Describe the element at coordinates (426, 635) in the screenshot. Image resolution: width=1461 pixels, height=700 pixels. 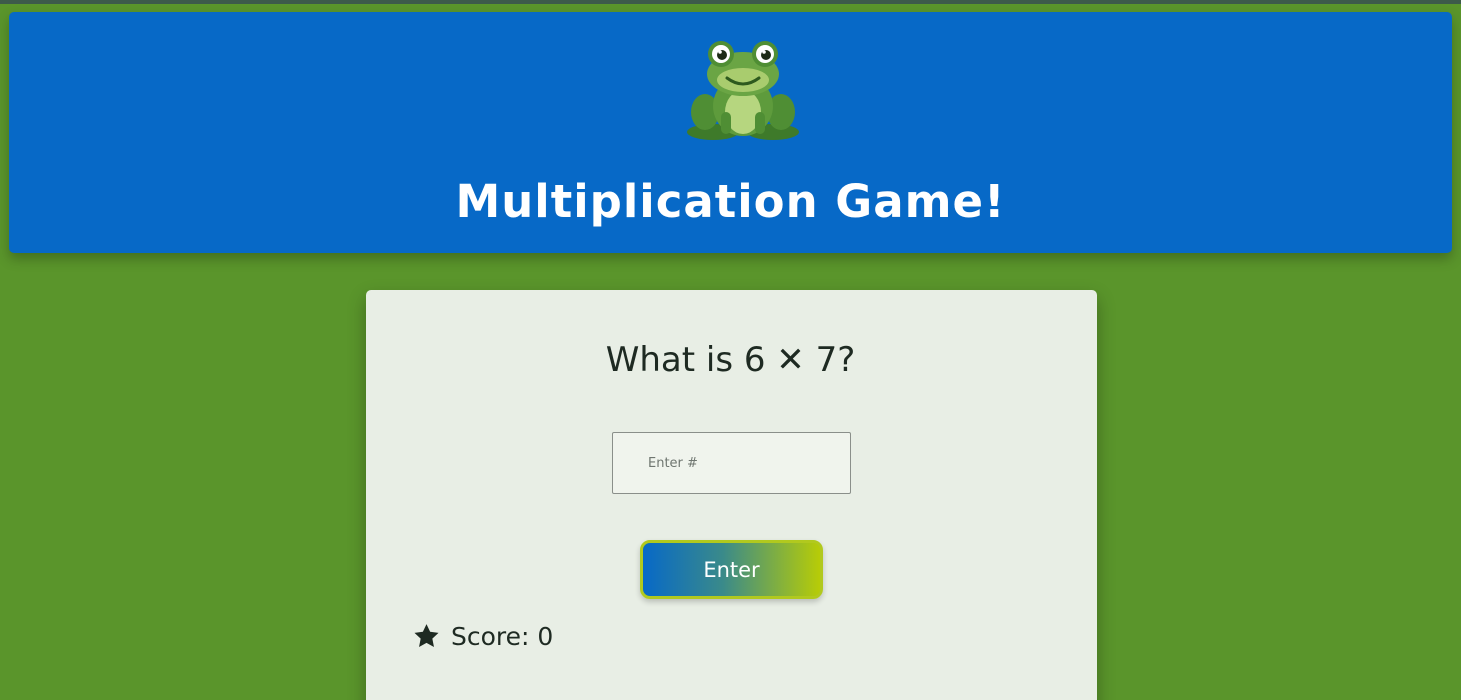
I see `star-icon` at that location.